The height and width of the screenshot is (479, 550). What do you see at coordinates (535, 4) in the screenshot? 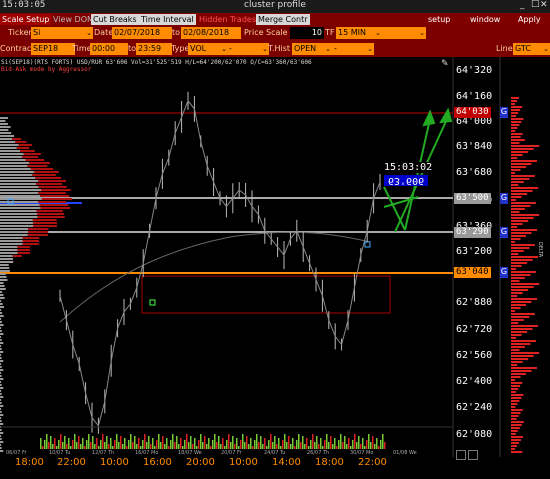
I see `maximize-icon: □` at bounding box center [535, 4].